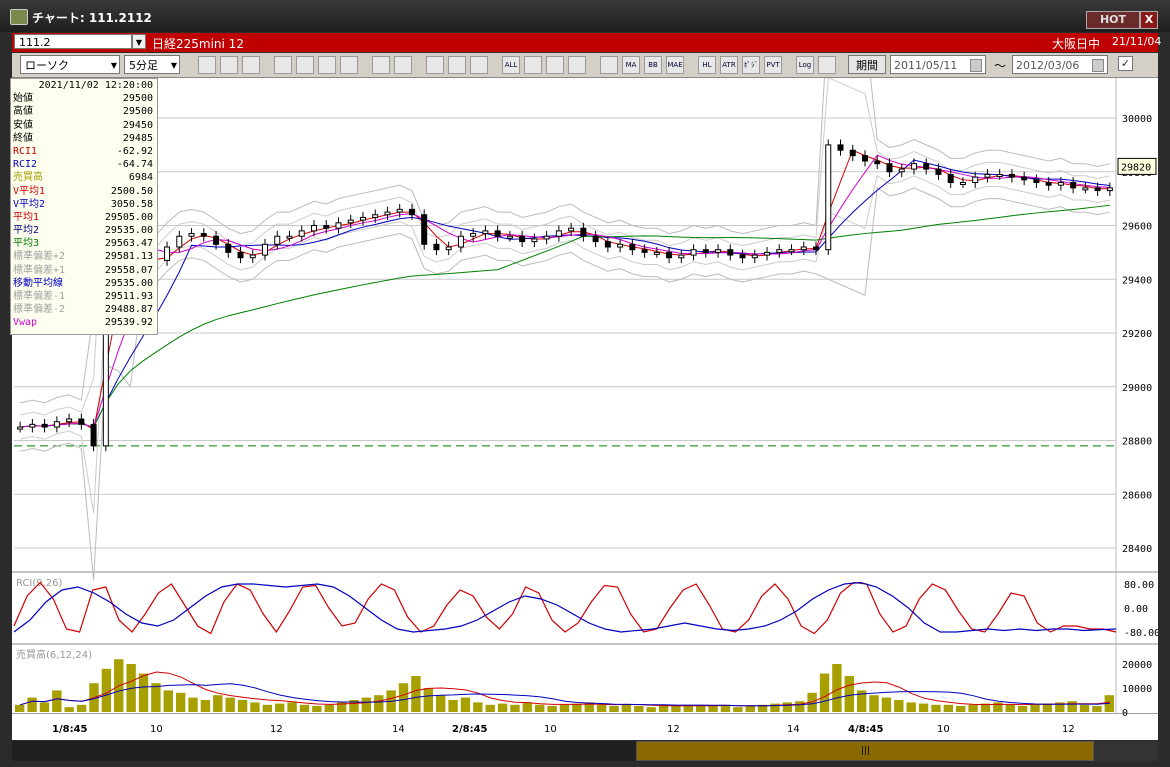 The image size is (1170, 767). I want to click on price-tick-label: 28800, so click(1137, 442).